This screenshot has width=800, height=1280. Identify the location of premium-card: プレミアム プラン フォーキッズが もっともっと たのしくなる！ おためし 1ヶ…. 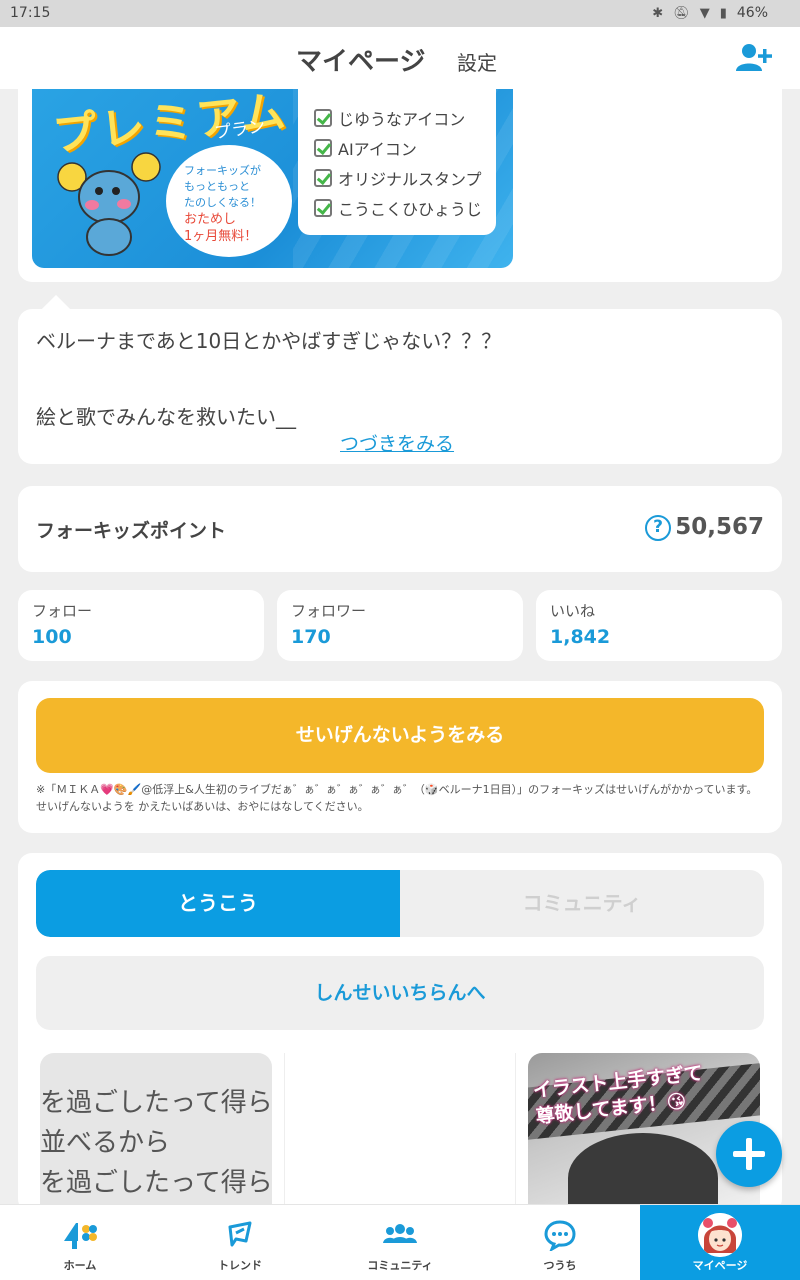
(400, 185).